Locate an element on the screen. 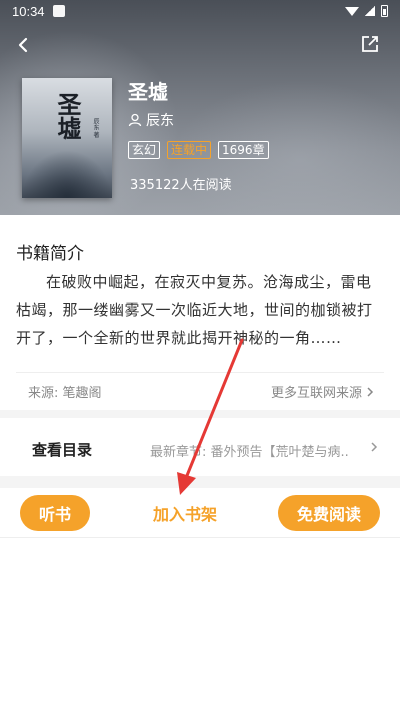 The height and width of the screenshot is (712, 400). book-cover: 圣墟 辰东 著 is located at coordinates (67, 138).